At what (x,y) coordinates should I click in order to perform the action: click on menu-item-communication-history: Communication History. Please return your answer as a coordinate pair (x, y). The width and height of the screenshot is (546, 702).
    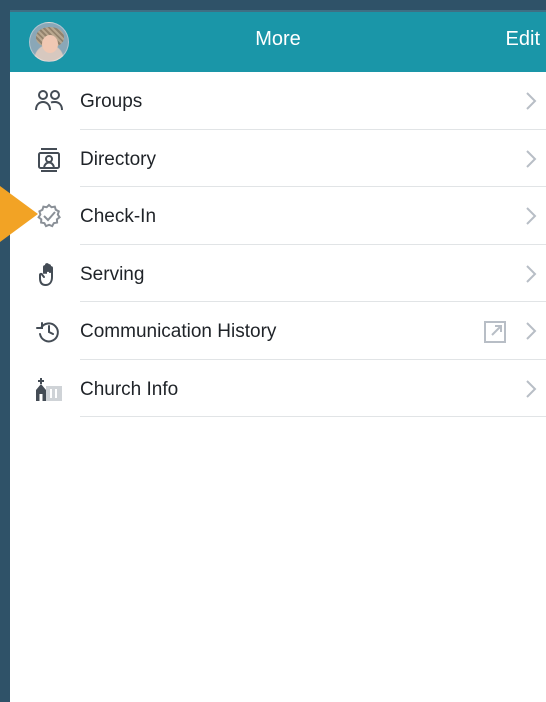
    Looking at the image, I should click on (278, 331).